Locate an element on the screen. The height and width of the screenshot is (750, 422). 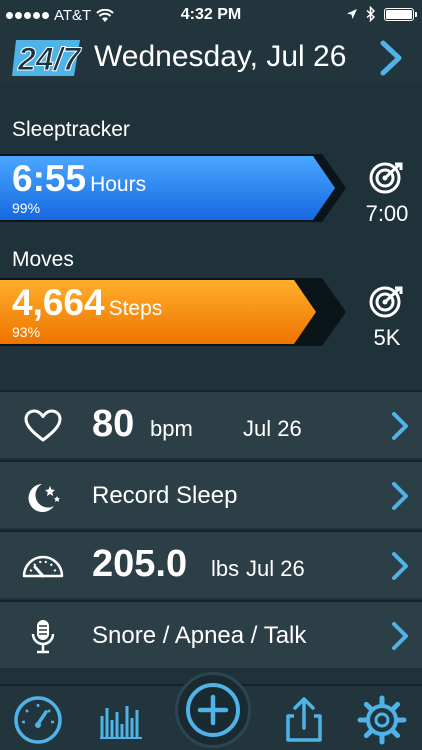
sleep-duration-unit: Hours is located at coordinates (118, 184).